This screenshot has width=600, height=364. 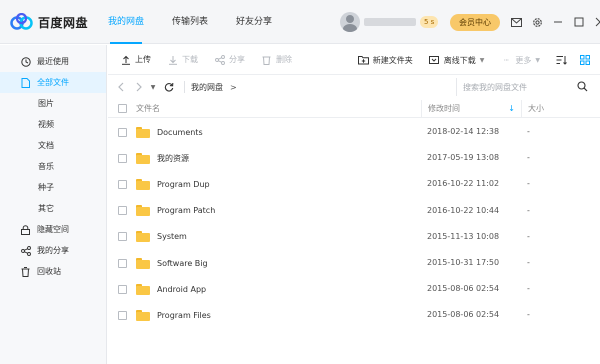 I want to click on column-header-time: 修改时间 ↓, so click(x=471, y=108).